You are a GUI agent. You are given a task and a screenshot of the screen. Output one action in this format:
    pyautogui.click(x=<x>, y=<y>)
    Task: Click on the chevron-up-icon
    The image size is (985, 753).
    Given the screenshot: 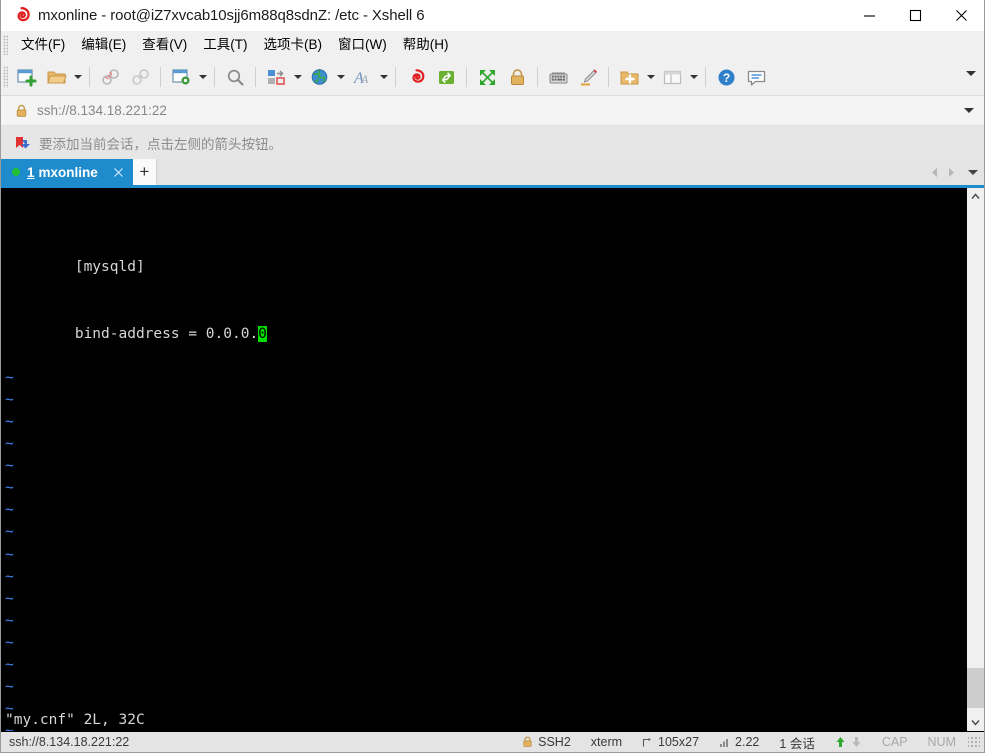 What is the action you would take?
    pyautogui.click(x=975, y=196)
    